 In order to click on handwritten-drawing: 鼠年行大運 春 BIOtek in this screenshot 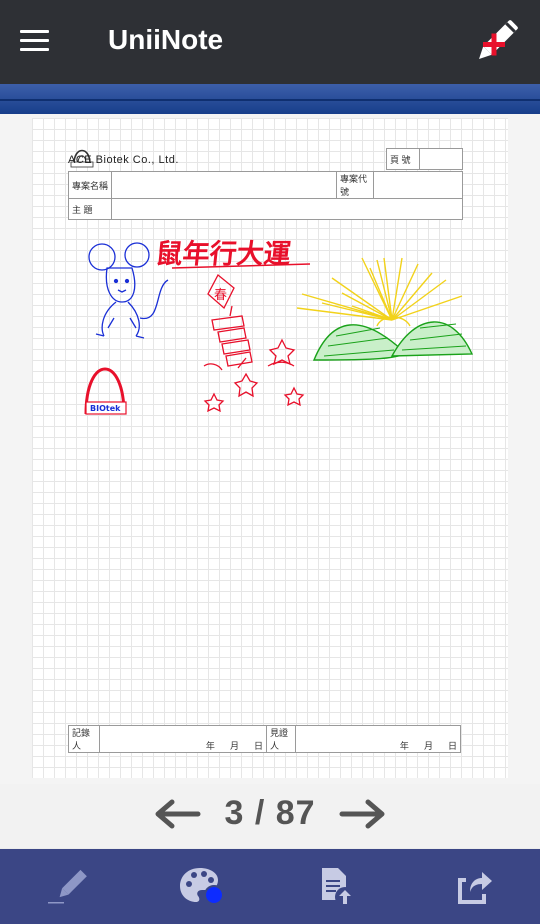, I will do `click(279, 326)`.